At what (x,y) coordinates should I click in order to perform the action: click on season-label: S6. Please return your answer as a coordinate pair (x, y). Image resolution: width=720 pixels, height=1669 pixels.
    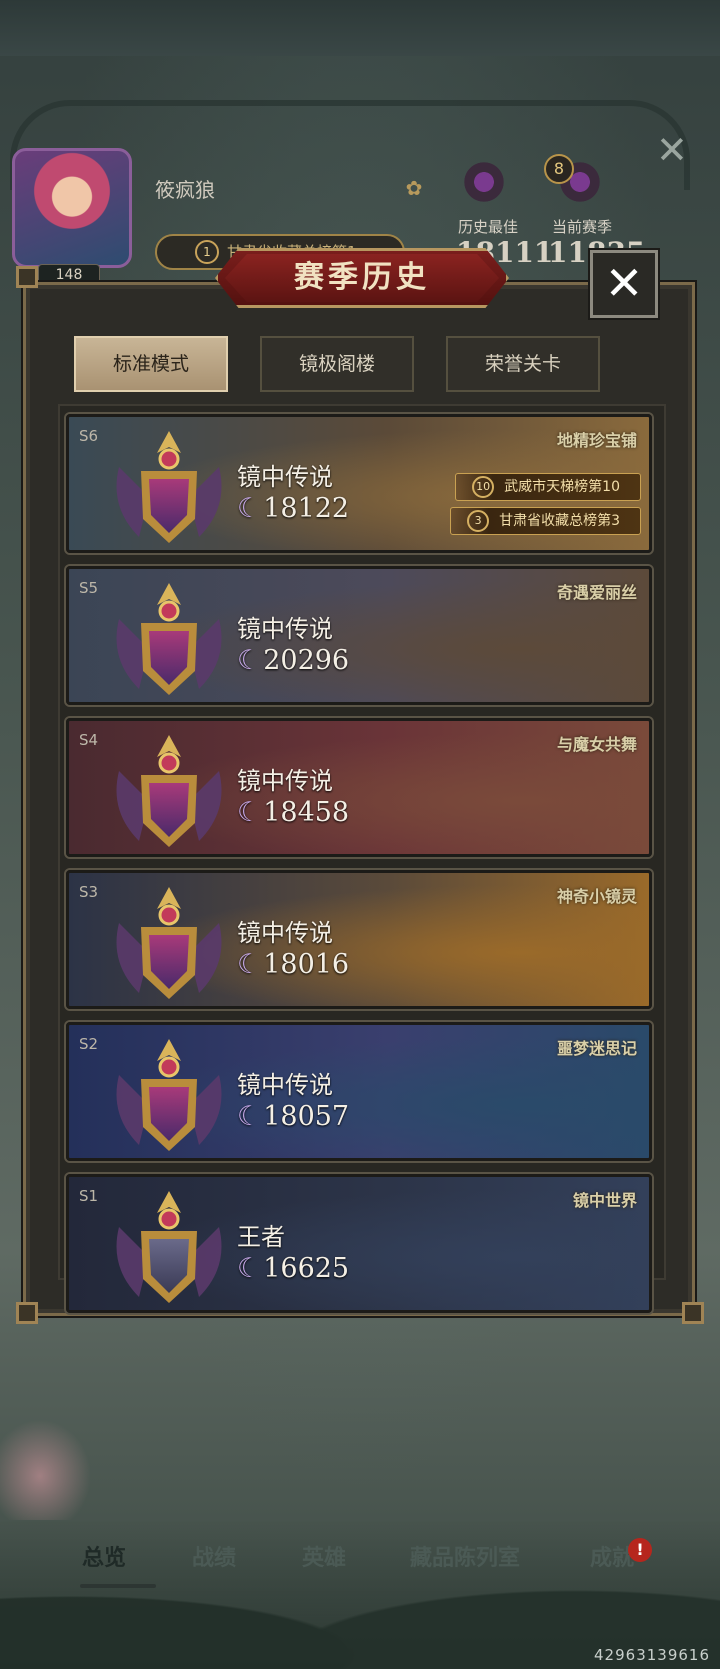
    Looking at the image, I should click on (89, 436).